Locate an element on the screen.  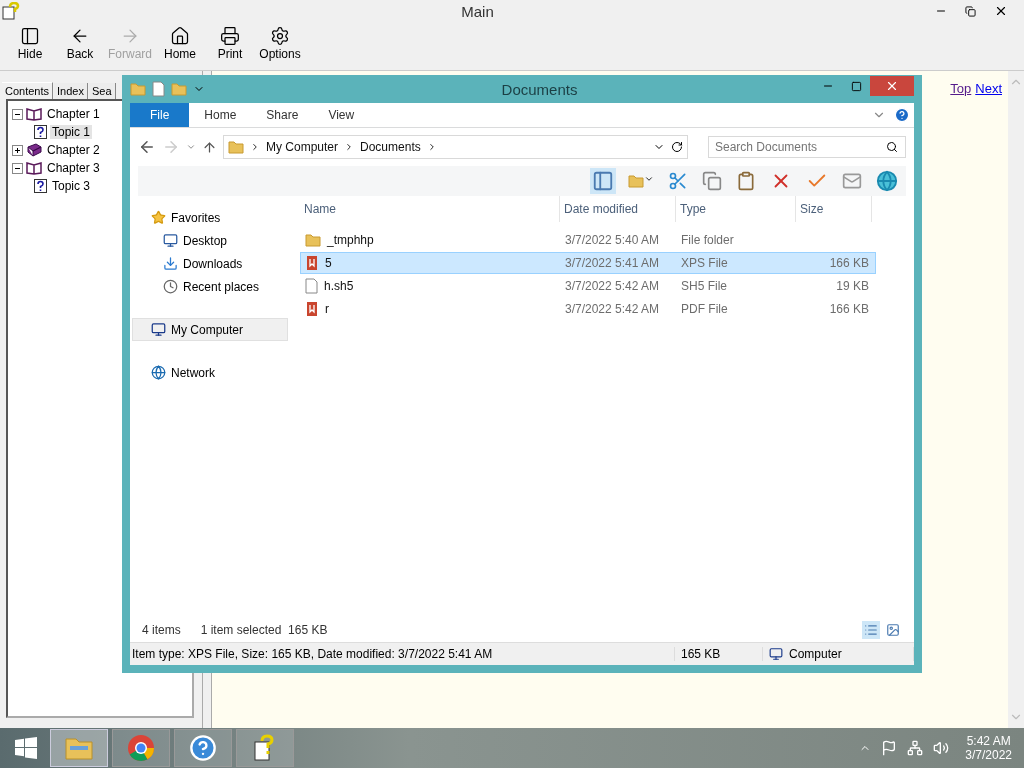
table-cell-text: 3/7/2022 5:41 AM is located at coordinates (612, 263).